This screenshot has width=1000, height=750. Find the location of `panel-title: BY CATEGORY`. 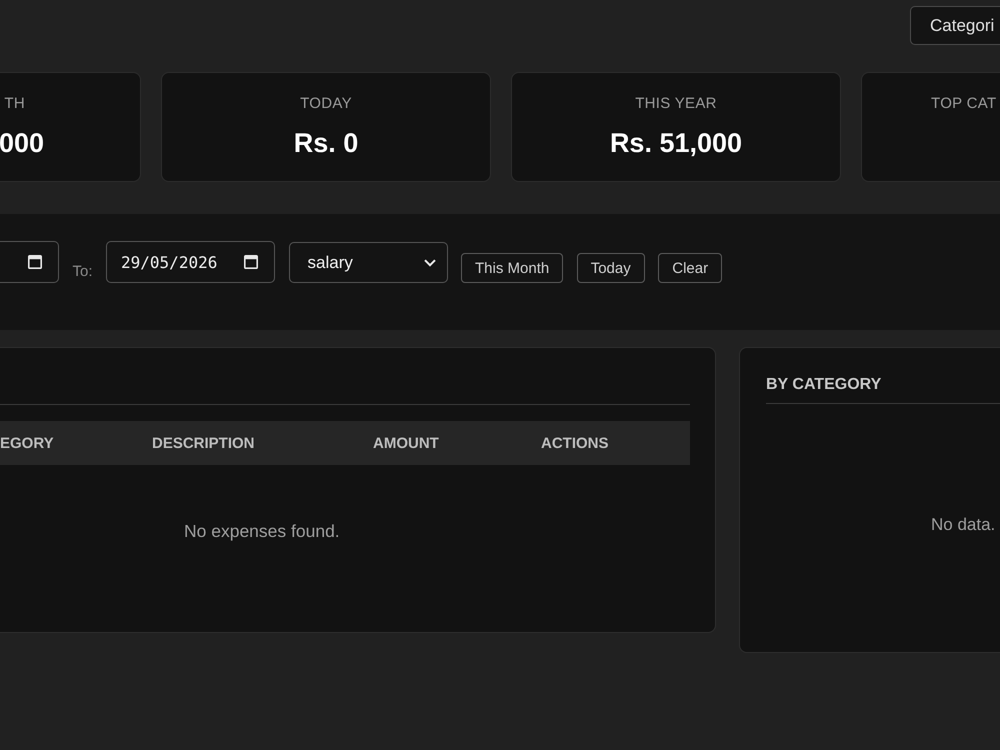

panel-title: BY CATEGORY is located at coordinates (824, 385).